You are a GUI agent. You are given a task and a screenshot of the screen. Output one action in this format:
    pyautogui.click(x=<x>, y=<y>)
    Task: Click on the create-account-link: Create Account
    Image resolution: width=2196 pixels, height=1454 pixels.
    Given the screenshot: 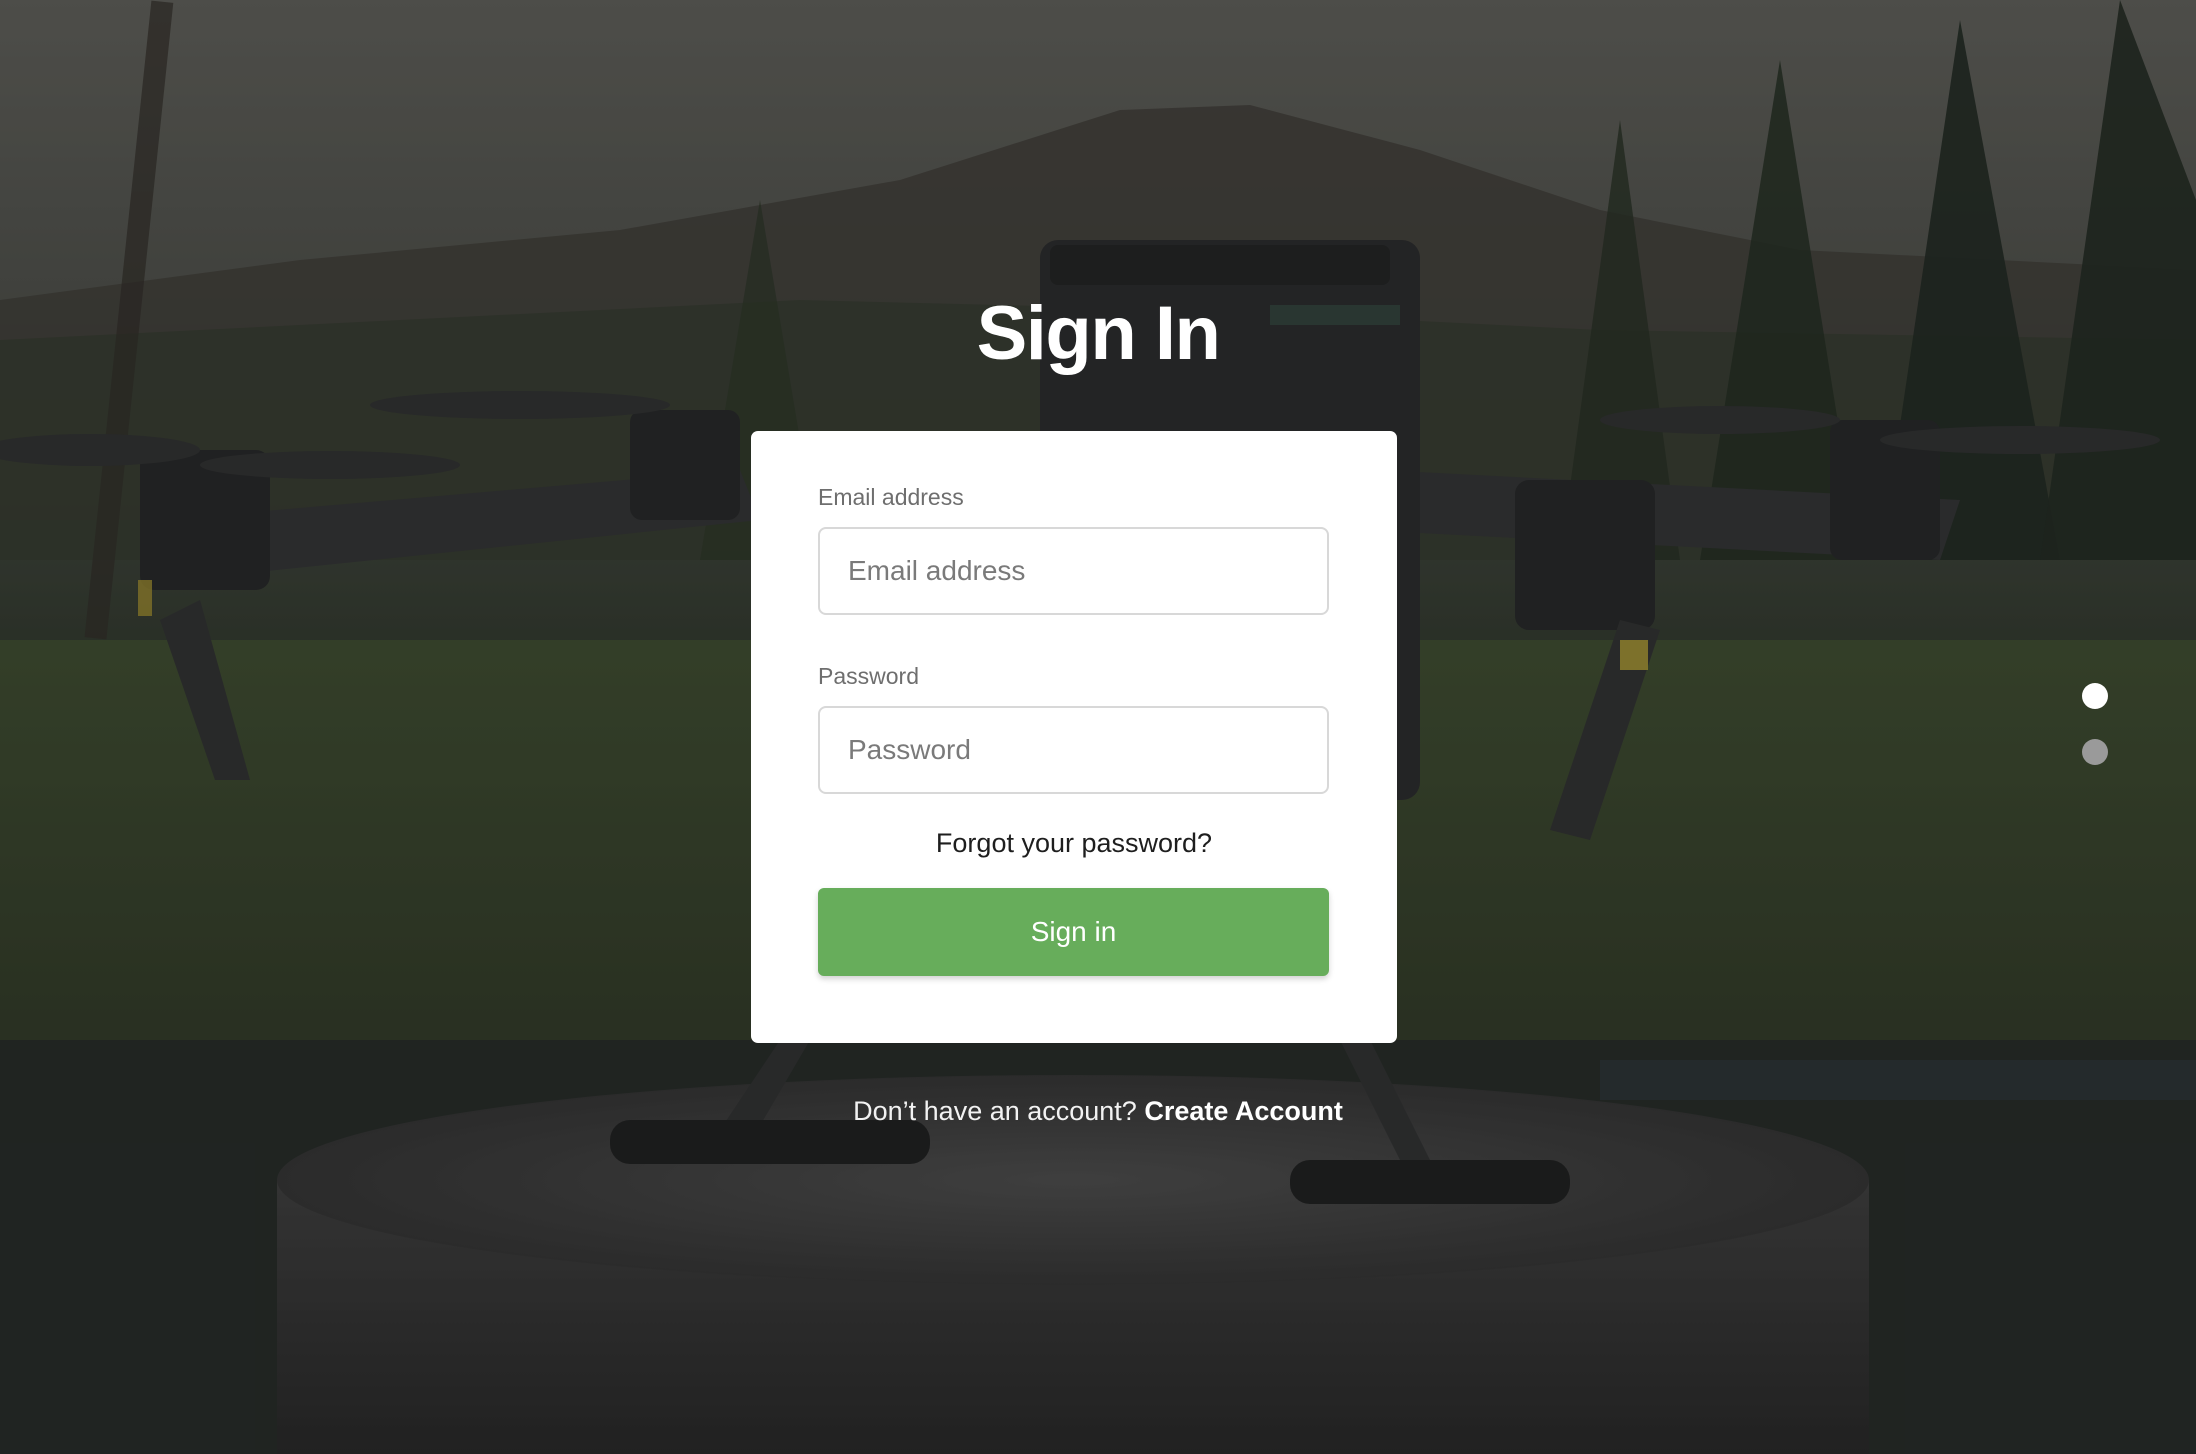 What is the action you would take?
    pyautogui.click(x=1243, y=1111)
    